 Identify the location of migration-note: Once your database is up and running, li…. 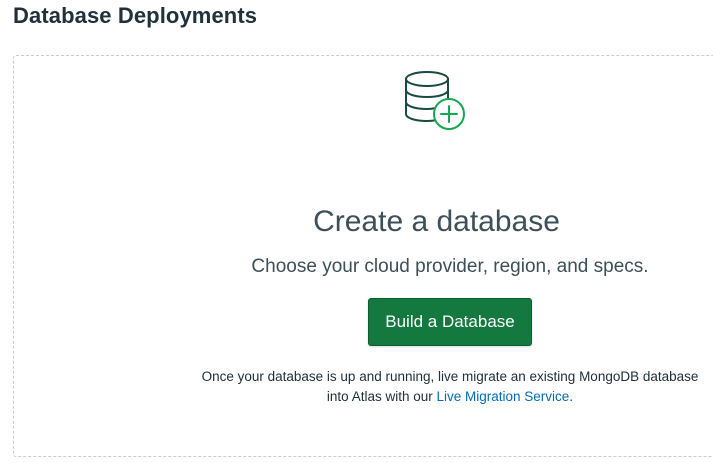
(450, 387).